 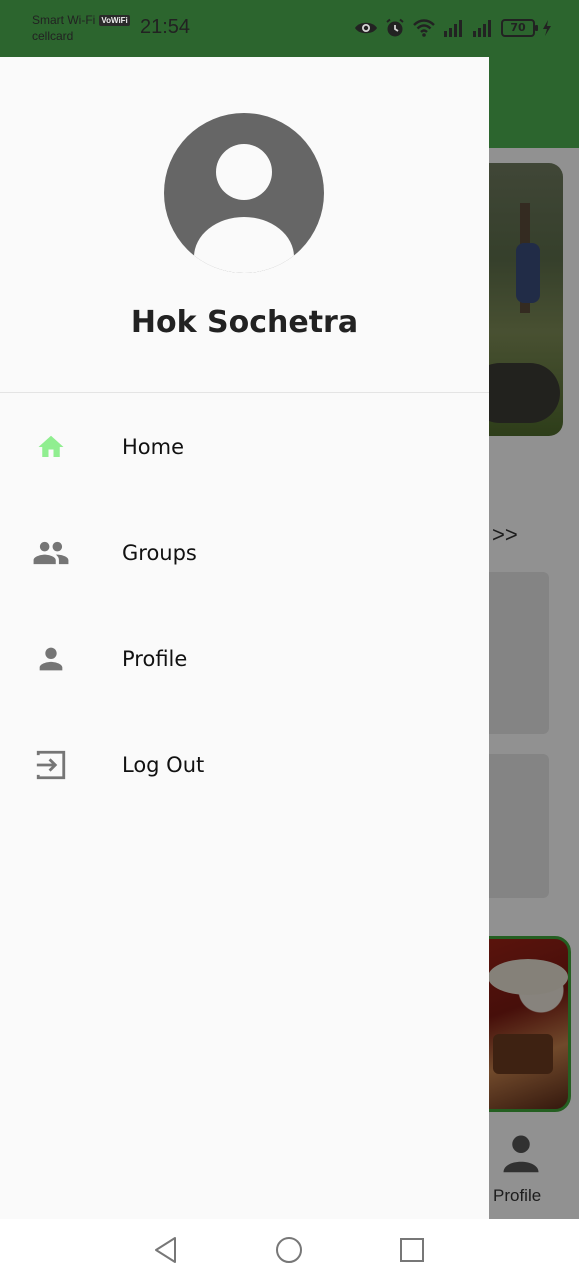 I want to click on vowifi-badge: VoWiFi, so click(x=114, y=20).